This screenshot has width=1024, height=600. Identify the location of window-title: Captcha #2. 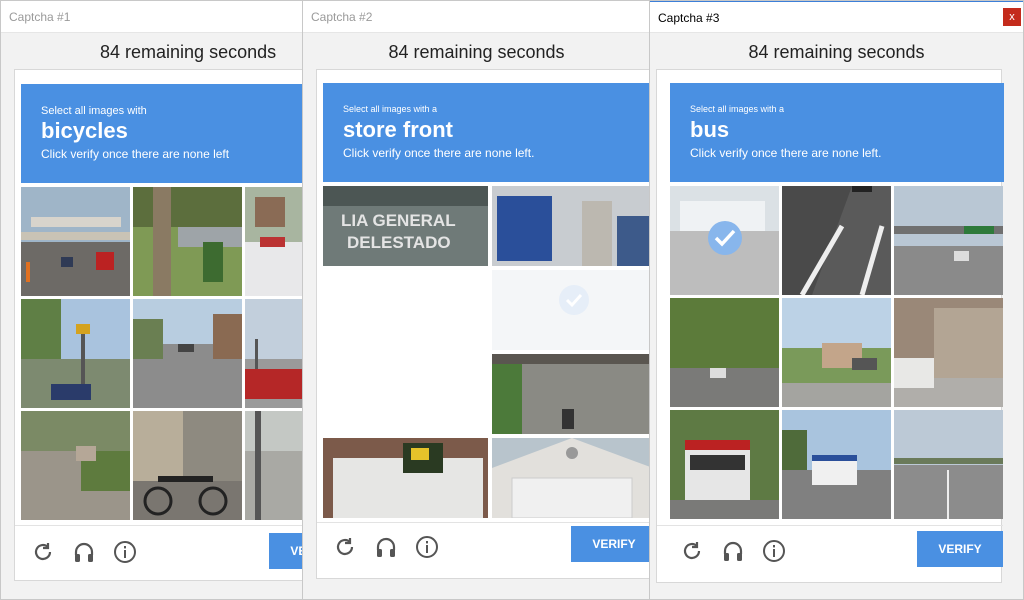
(342, 17).